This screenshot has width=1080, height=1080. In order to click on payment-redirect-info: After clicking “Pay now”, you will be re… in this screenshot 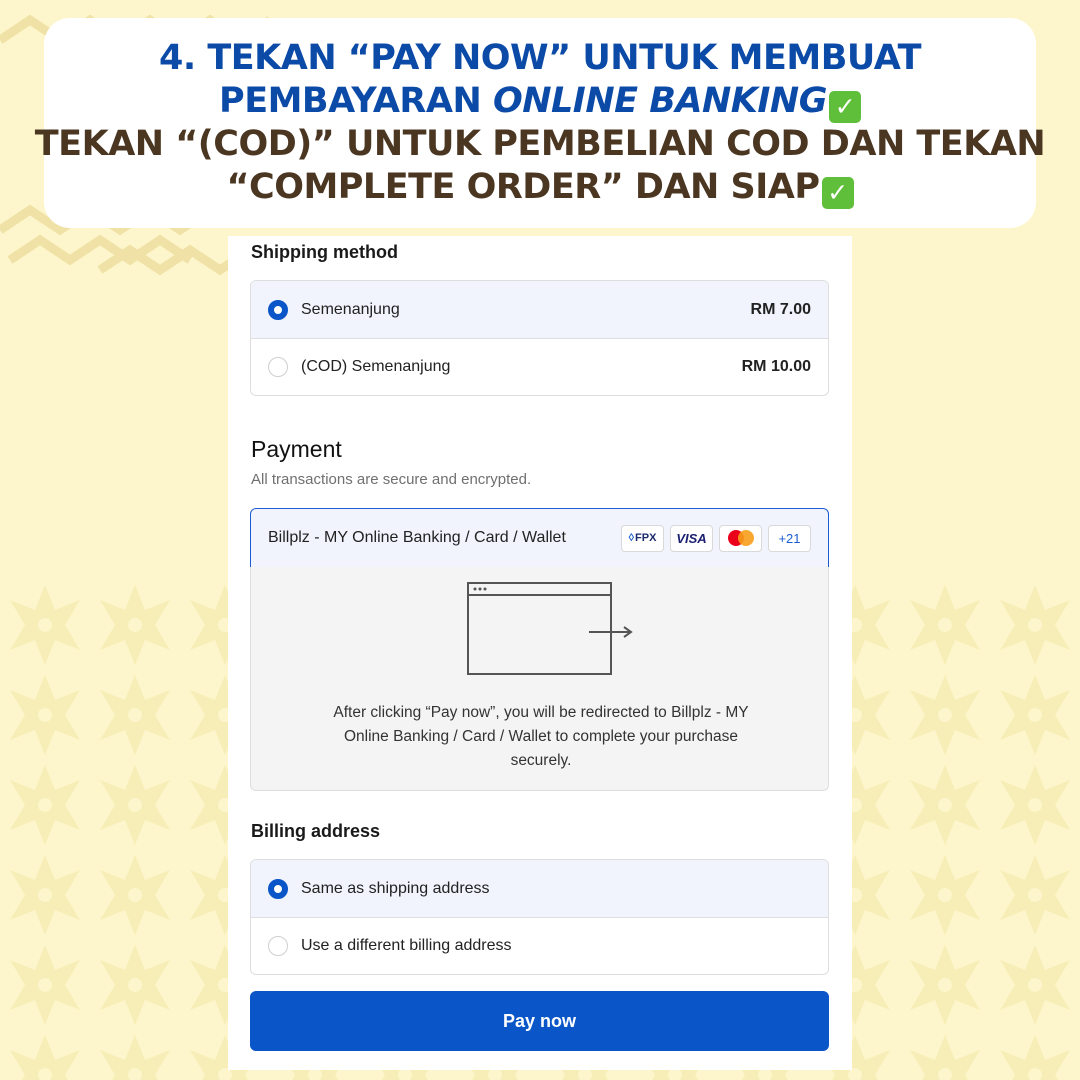, I will do `click(539, 679)`.